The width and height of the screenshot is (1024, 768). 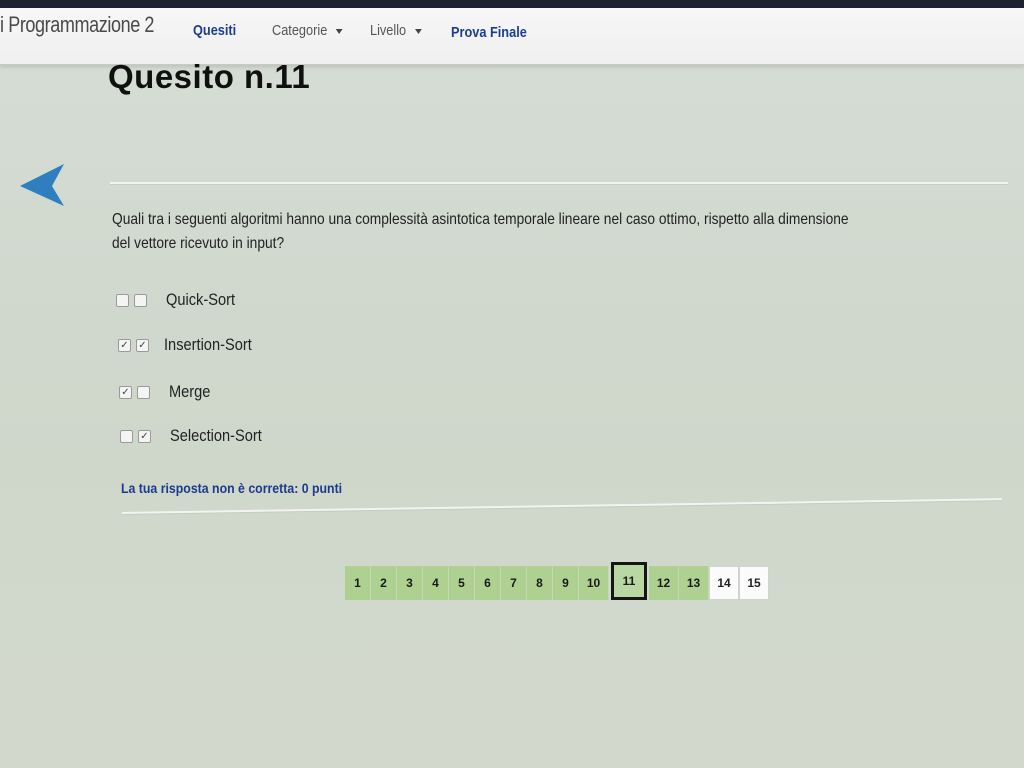 I want to click on nav-categorie-label: Categorie, so click(x=300, y=30).